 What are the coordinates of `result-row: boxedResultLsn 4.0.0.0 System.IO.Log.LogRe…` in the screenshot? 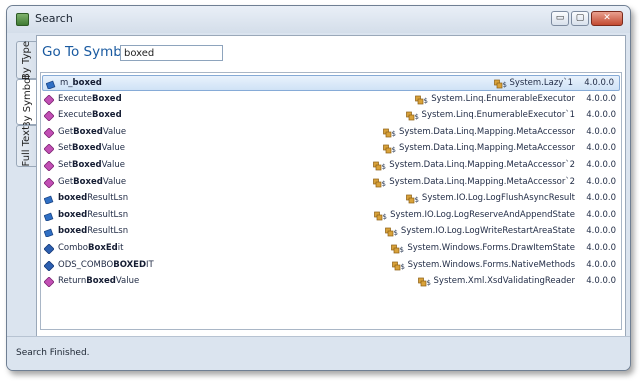 It's located at (331, 216).